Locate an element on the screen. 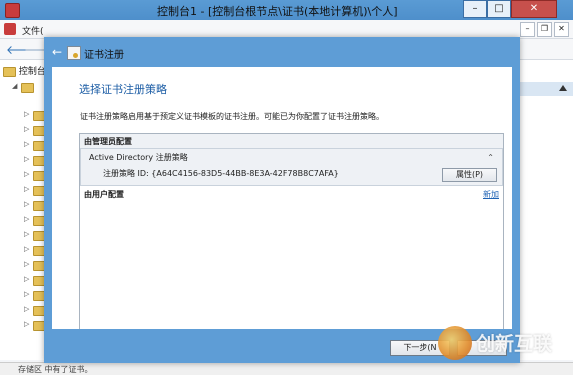 The height and width of the screenshot is (375, 573). group-admin-label: 由管理员配置 is located at coordinates (108, 141).